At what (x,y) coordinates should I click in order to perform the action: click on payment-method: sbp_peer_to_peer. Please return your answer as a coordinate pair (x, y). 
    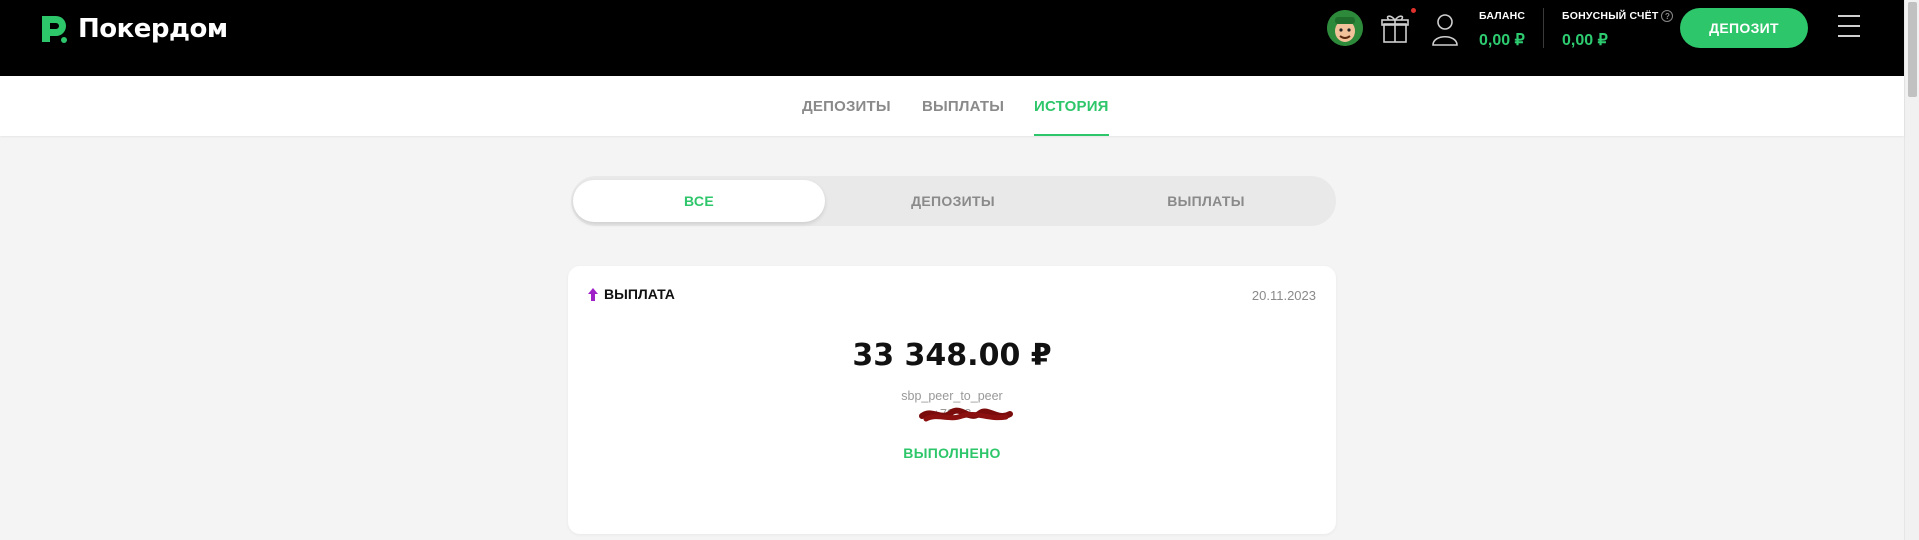
    Looking at the image, I should click on (952, 396).